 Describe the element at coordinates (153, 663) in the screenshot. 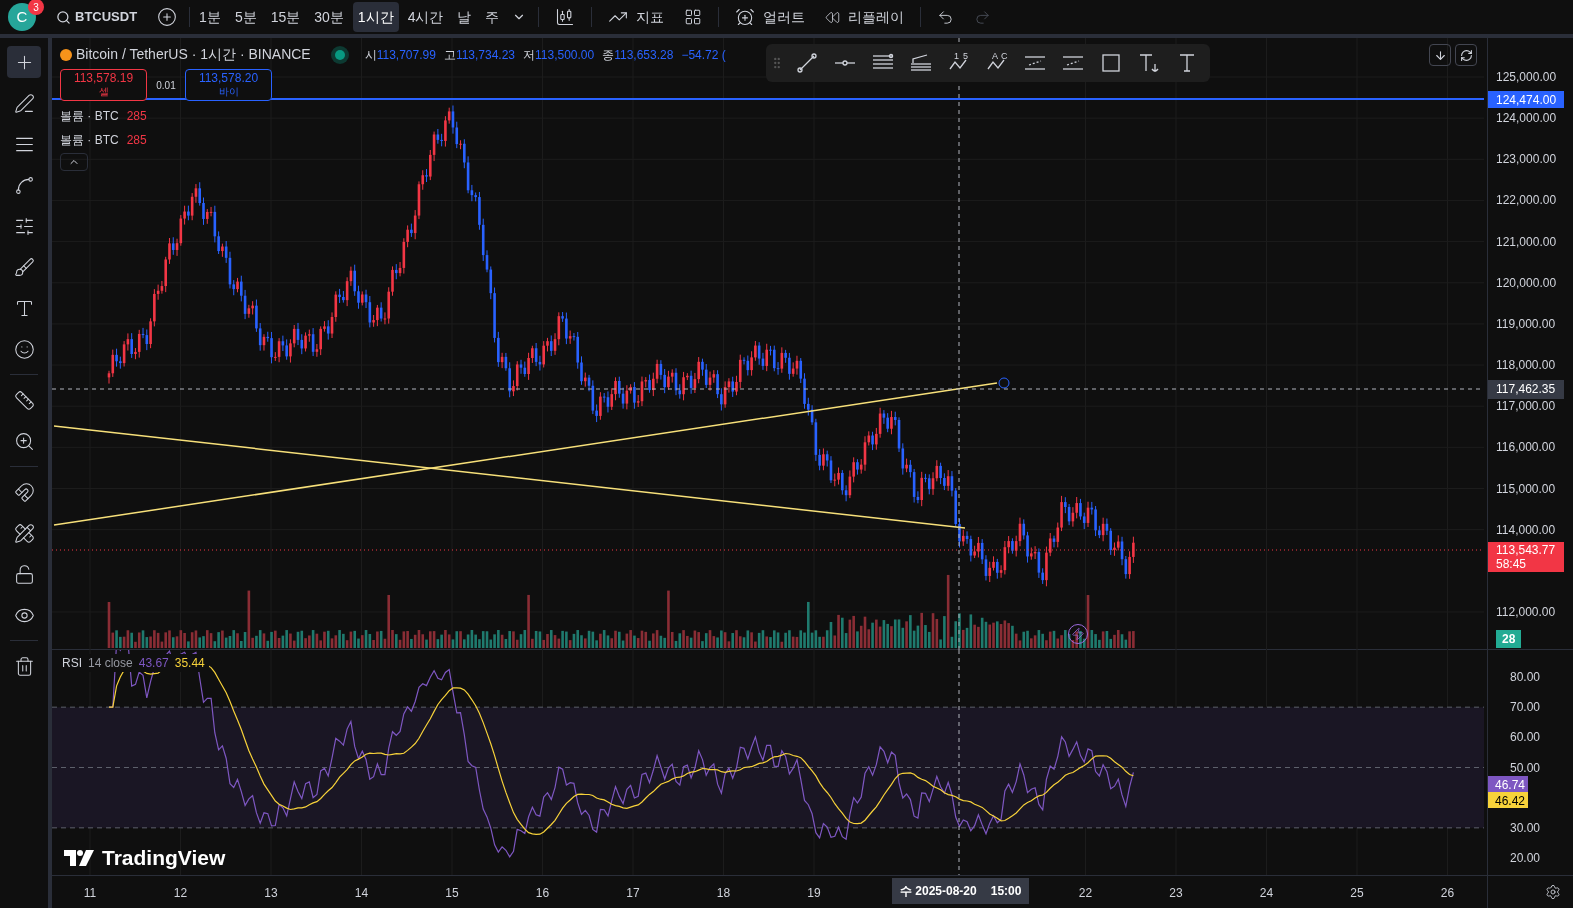

I see `rsi-value: 43.67` at that location.